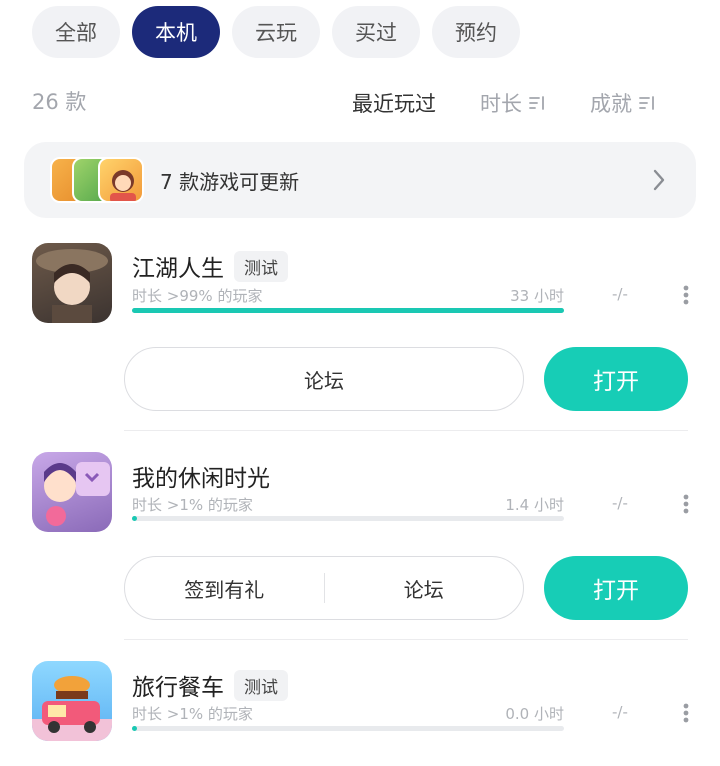 This screenshot has width=720, height=766. Describe the element at coordinates (121, 180) in the screenshot. I see `game-thumbnail-icon` at that location.